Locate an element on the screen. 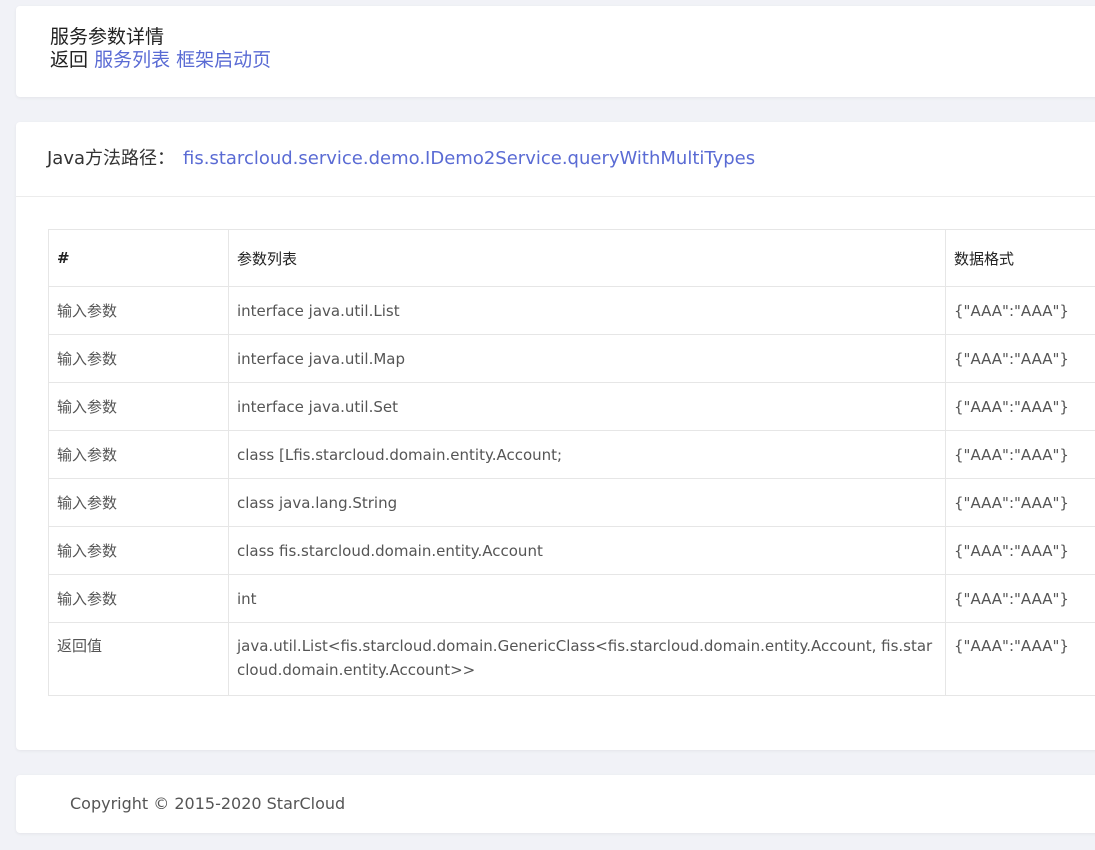 The width and height of the screenshot is (1095, 850). table-header-row: # 参数列表 数据格式 is located at coordinates (571, 258).